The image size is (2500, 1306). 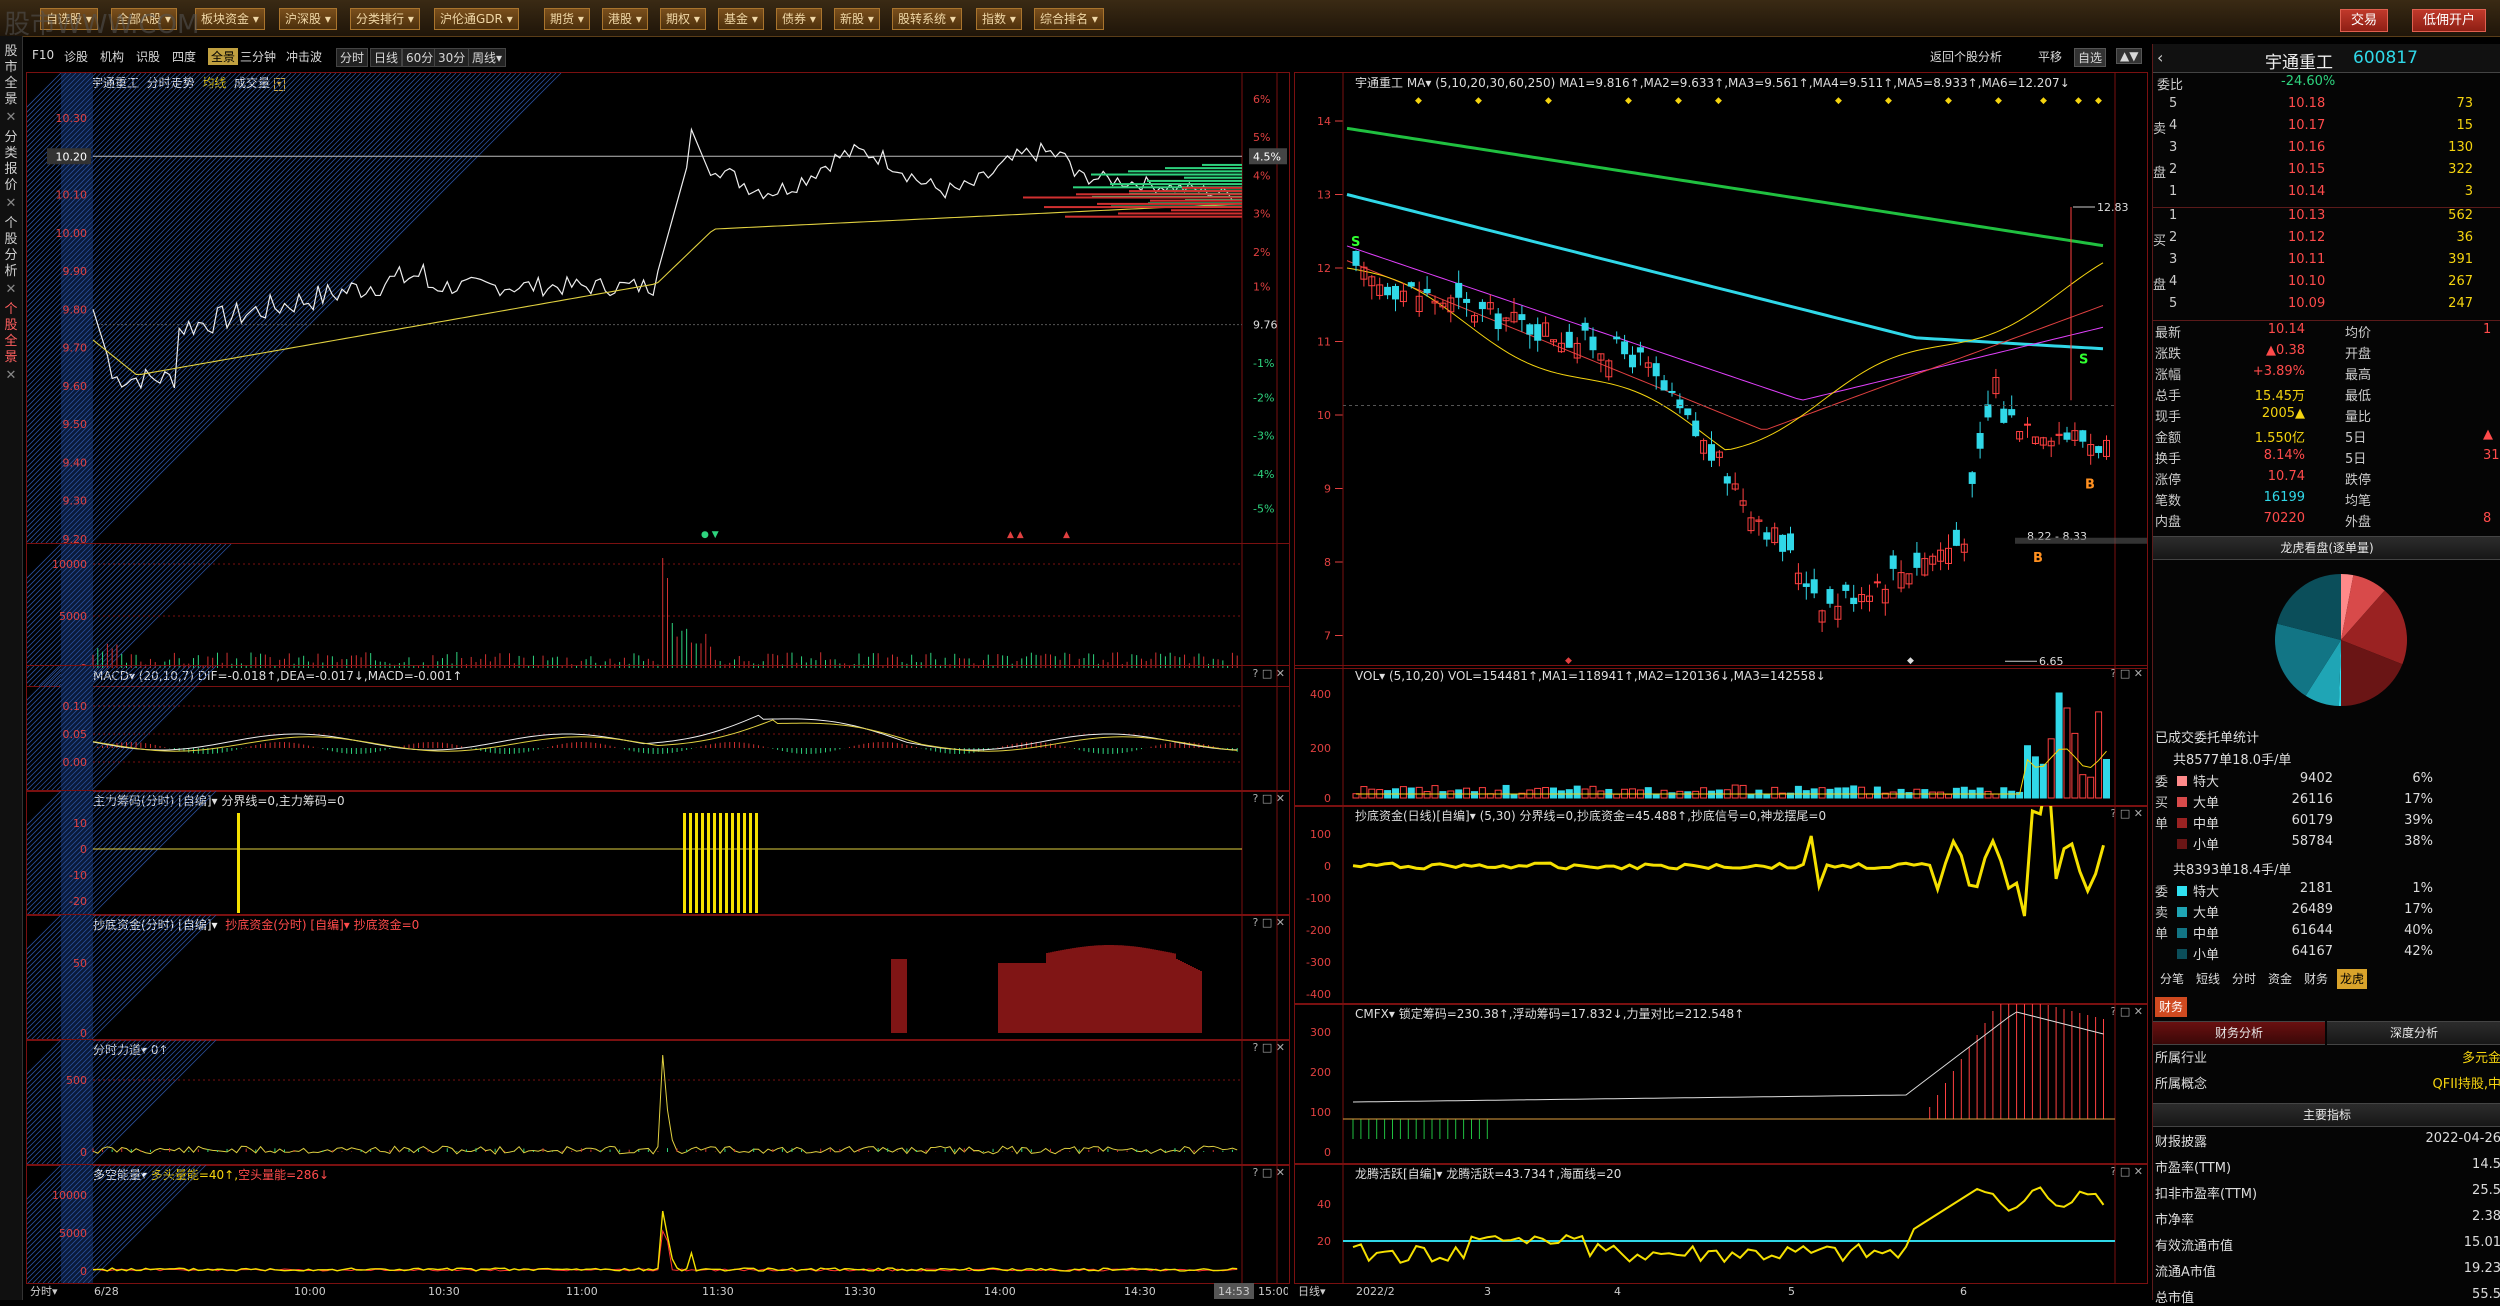 What do you see at coordinates (487, 57) in the screenshot?
I see `toolbar-item-12: 周线▾` at bounding box center [487, 57].